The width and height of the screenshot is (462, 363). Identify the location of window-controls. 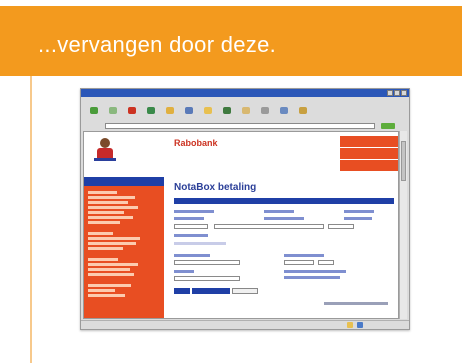
(397, 93).